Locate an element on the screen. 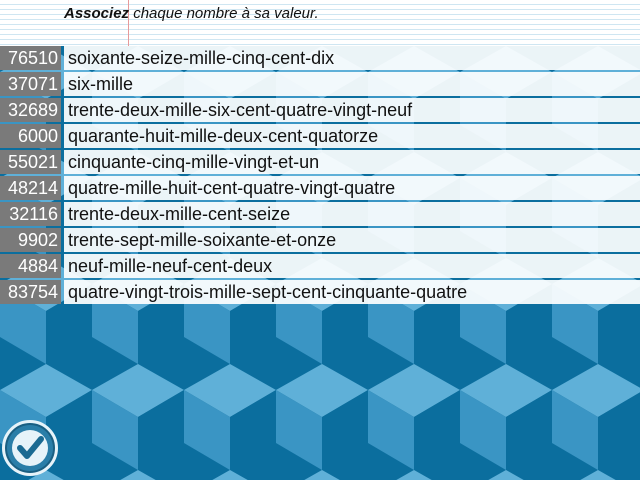 The image size is (640, 480). number-cell: 32689 is located at coordinates (30, 110).